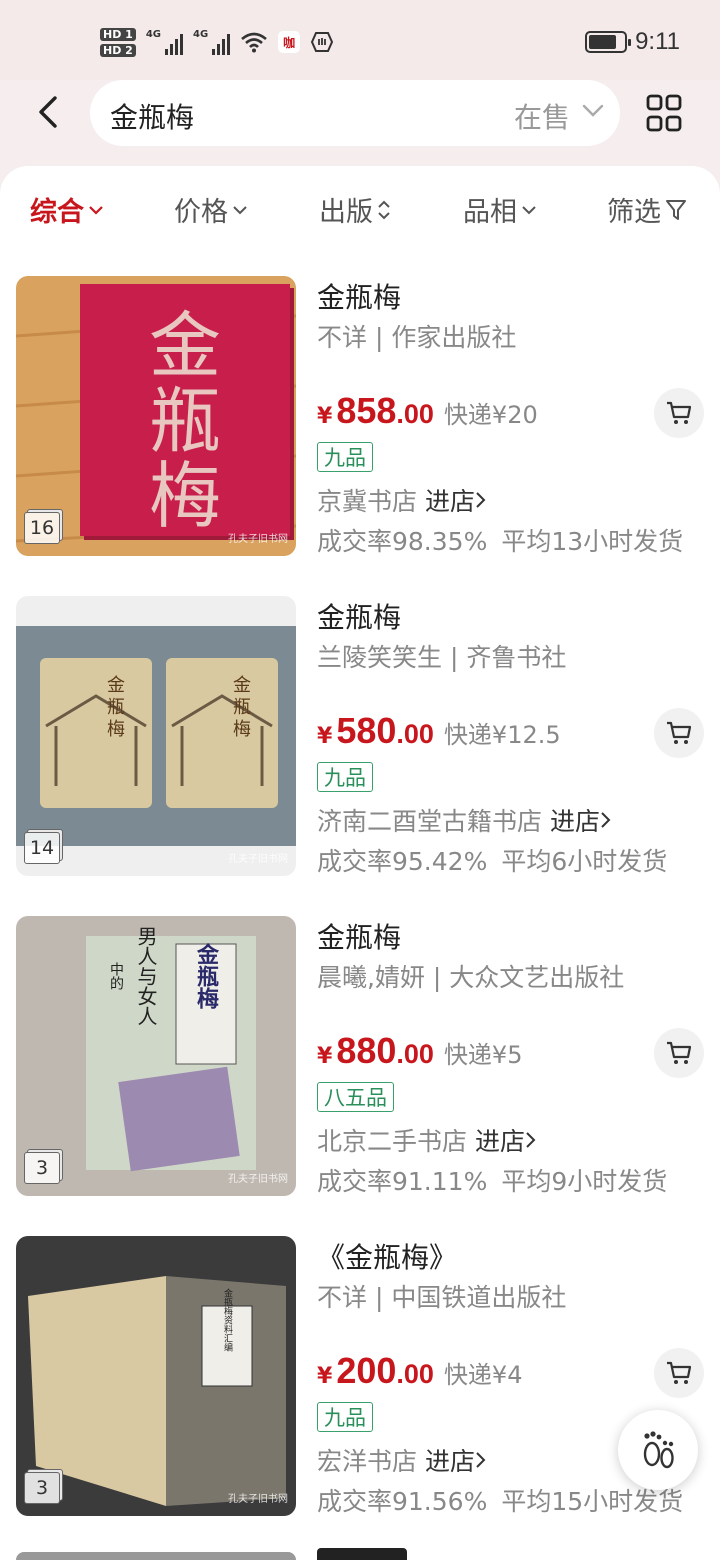  I want to click on search-query: 金瓶梅, so click(152, 116).